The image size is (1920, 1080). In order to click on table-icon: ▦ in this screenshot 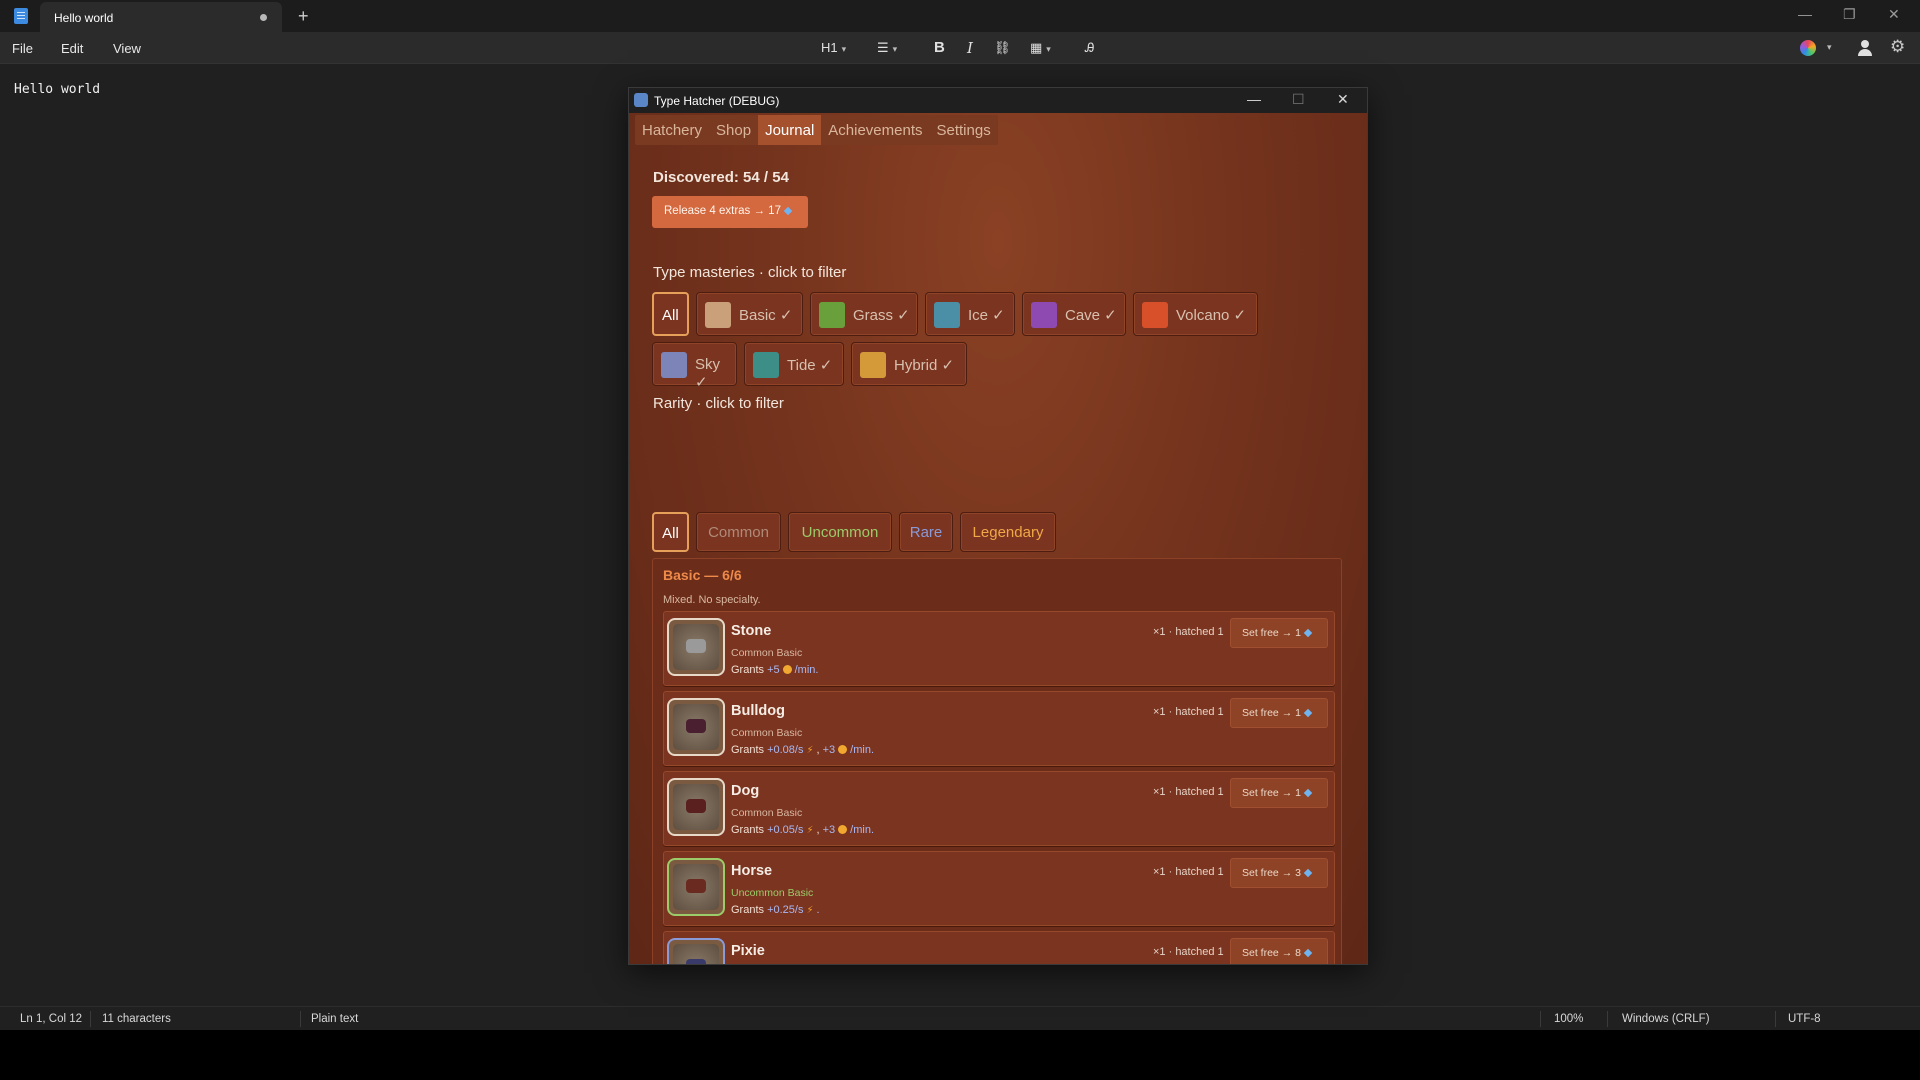, I will do `click(1036, 47)`.